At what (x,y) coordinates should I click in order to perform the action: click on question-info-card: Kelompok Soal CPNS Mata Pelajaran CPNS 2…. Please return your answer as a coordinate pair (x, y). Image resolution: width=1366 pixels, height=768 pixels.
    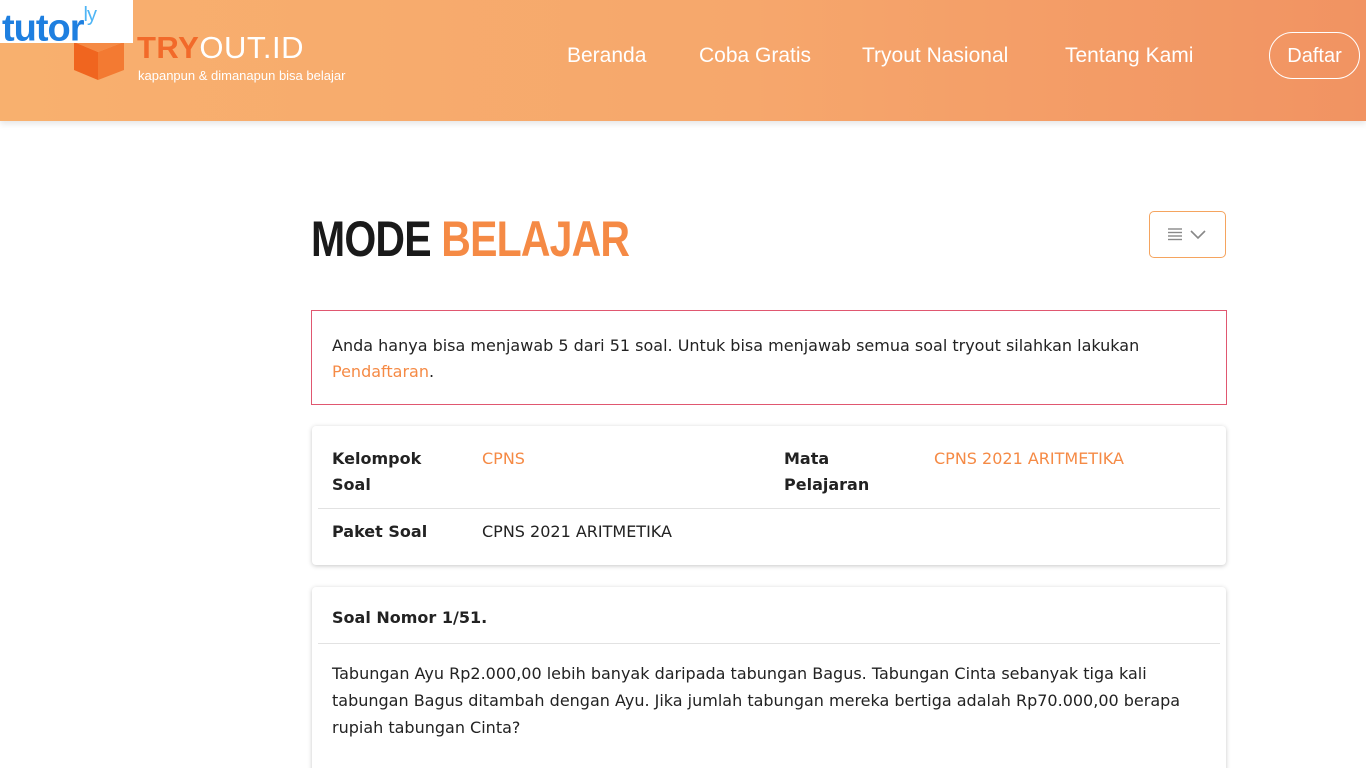
    Looking at the image, I should click on (769, 495).